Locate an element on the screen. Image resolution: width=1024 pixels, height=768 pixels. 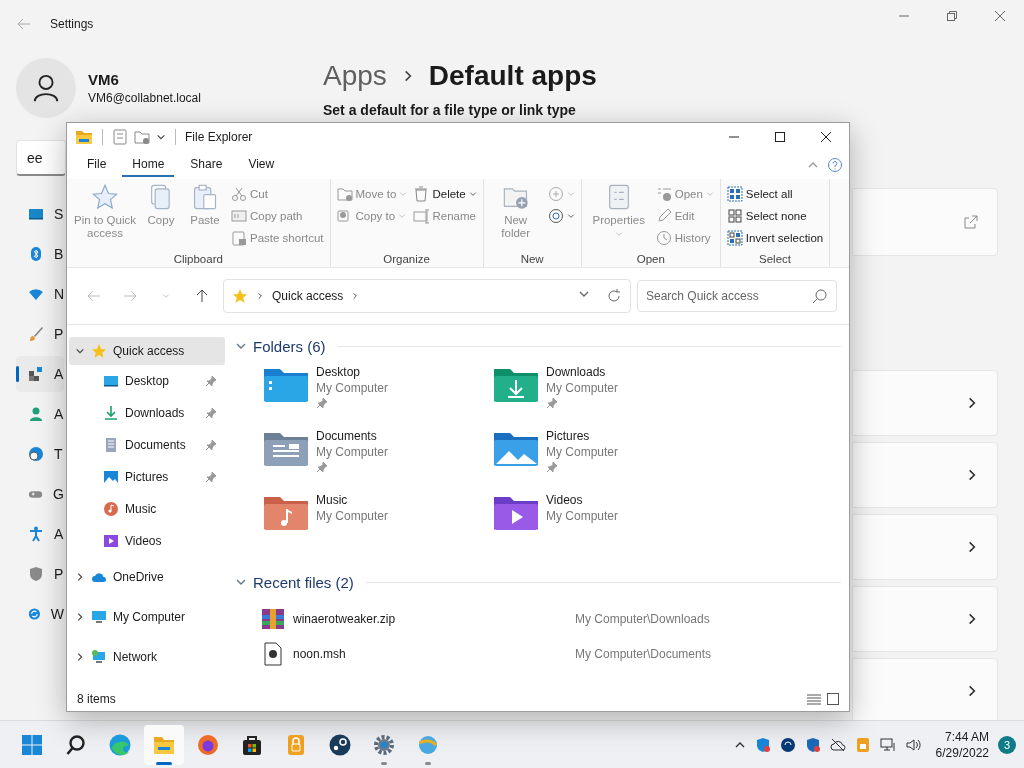
firefox-icon is located at coordinates (208, 744).